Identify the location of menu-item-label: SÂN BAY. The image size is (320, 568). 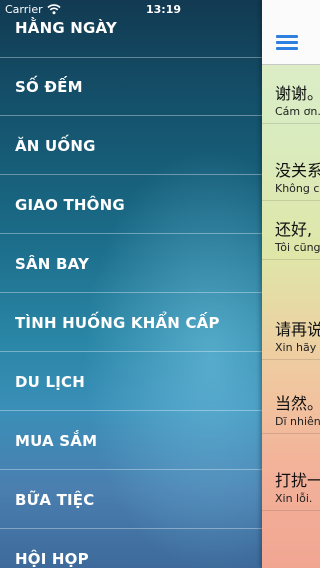
(52, 263).